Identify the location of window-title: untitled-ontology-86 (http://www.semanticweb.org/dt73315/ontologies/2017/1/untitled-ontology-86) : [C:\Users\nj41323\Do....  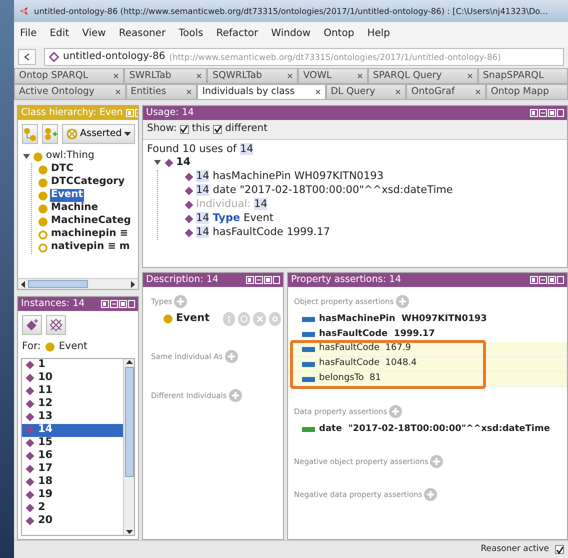
(291, 11).